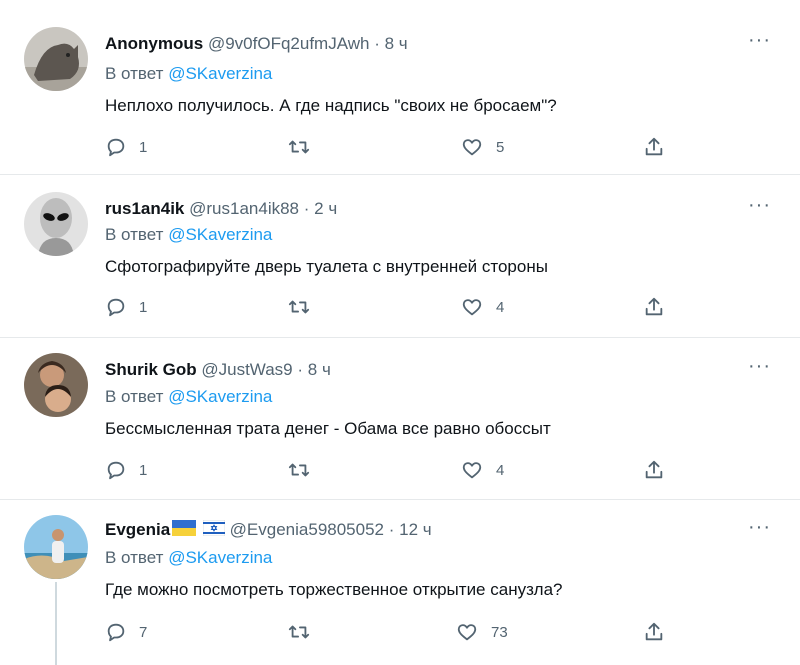 The width and height of the screenshot is (800, 665). I want to click on action-bar: 1 5, so click(400, 147).